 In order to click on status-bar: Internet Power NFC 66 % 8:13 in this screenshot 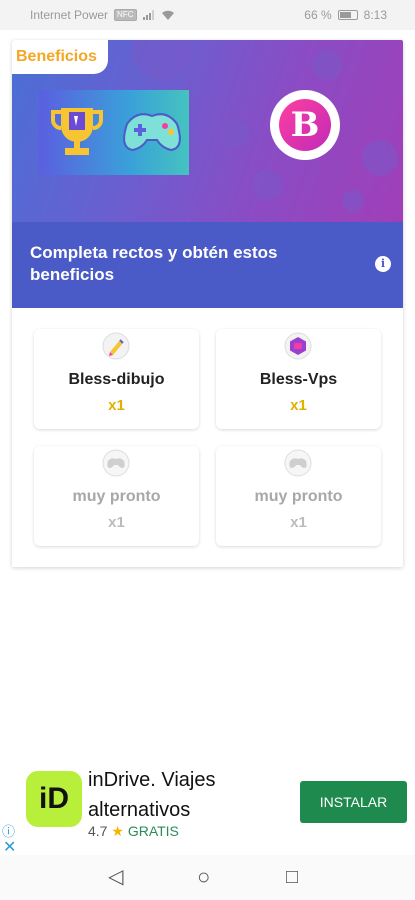, I will do `click(207, 15)`.